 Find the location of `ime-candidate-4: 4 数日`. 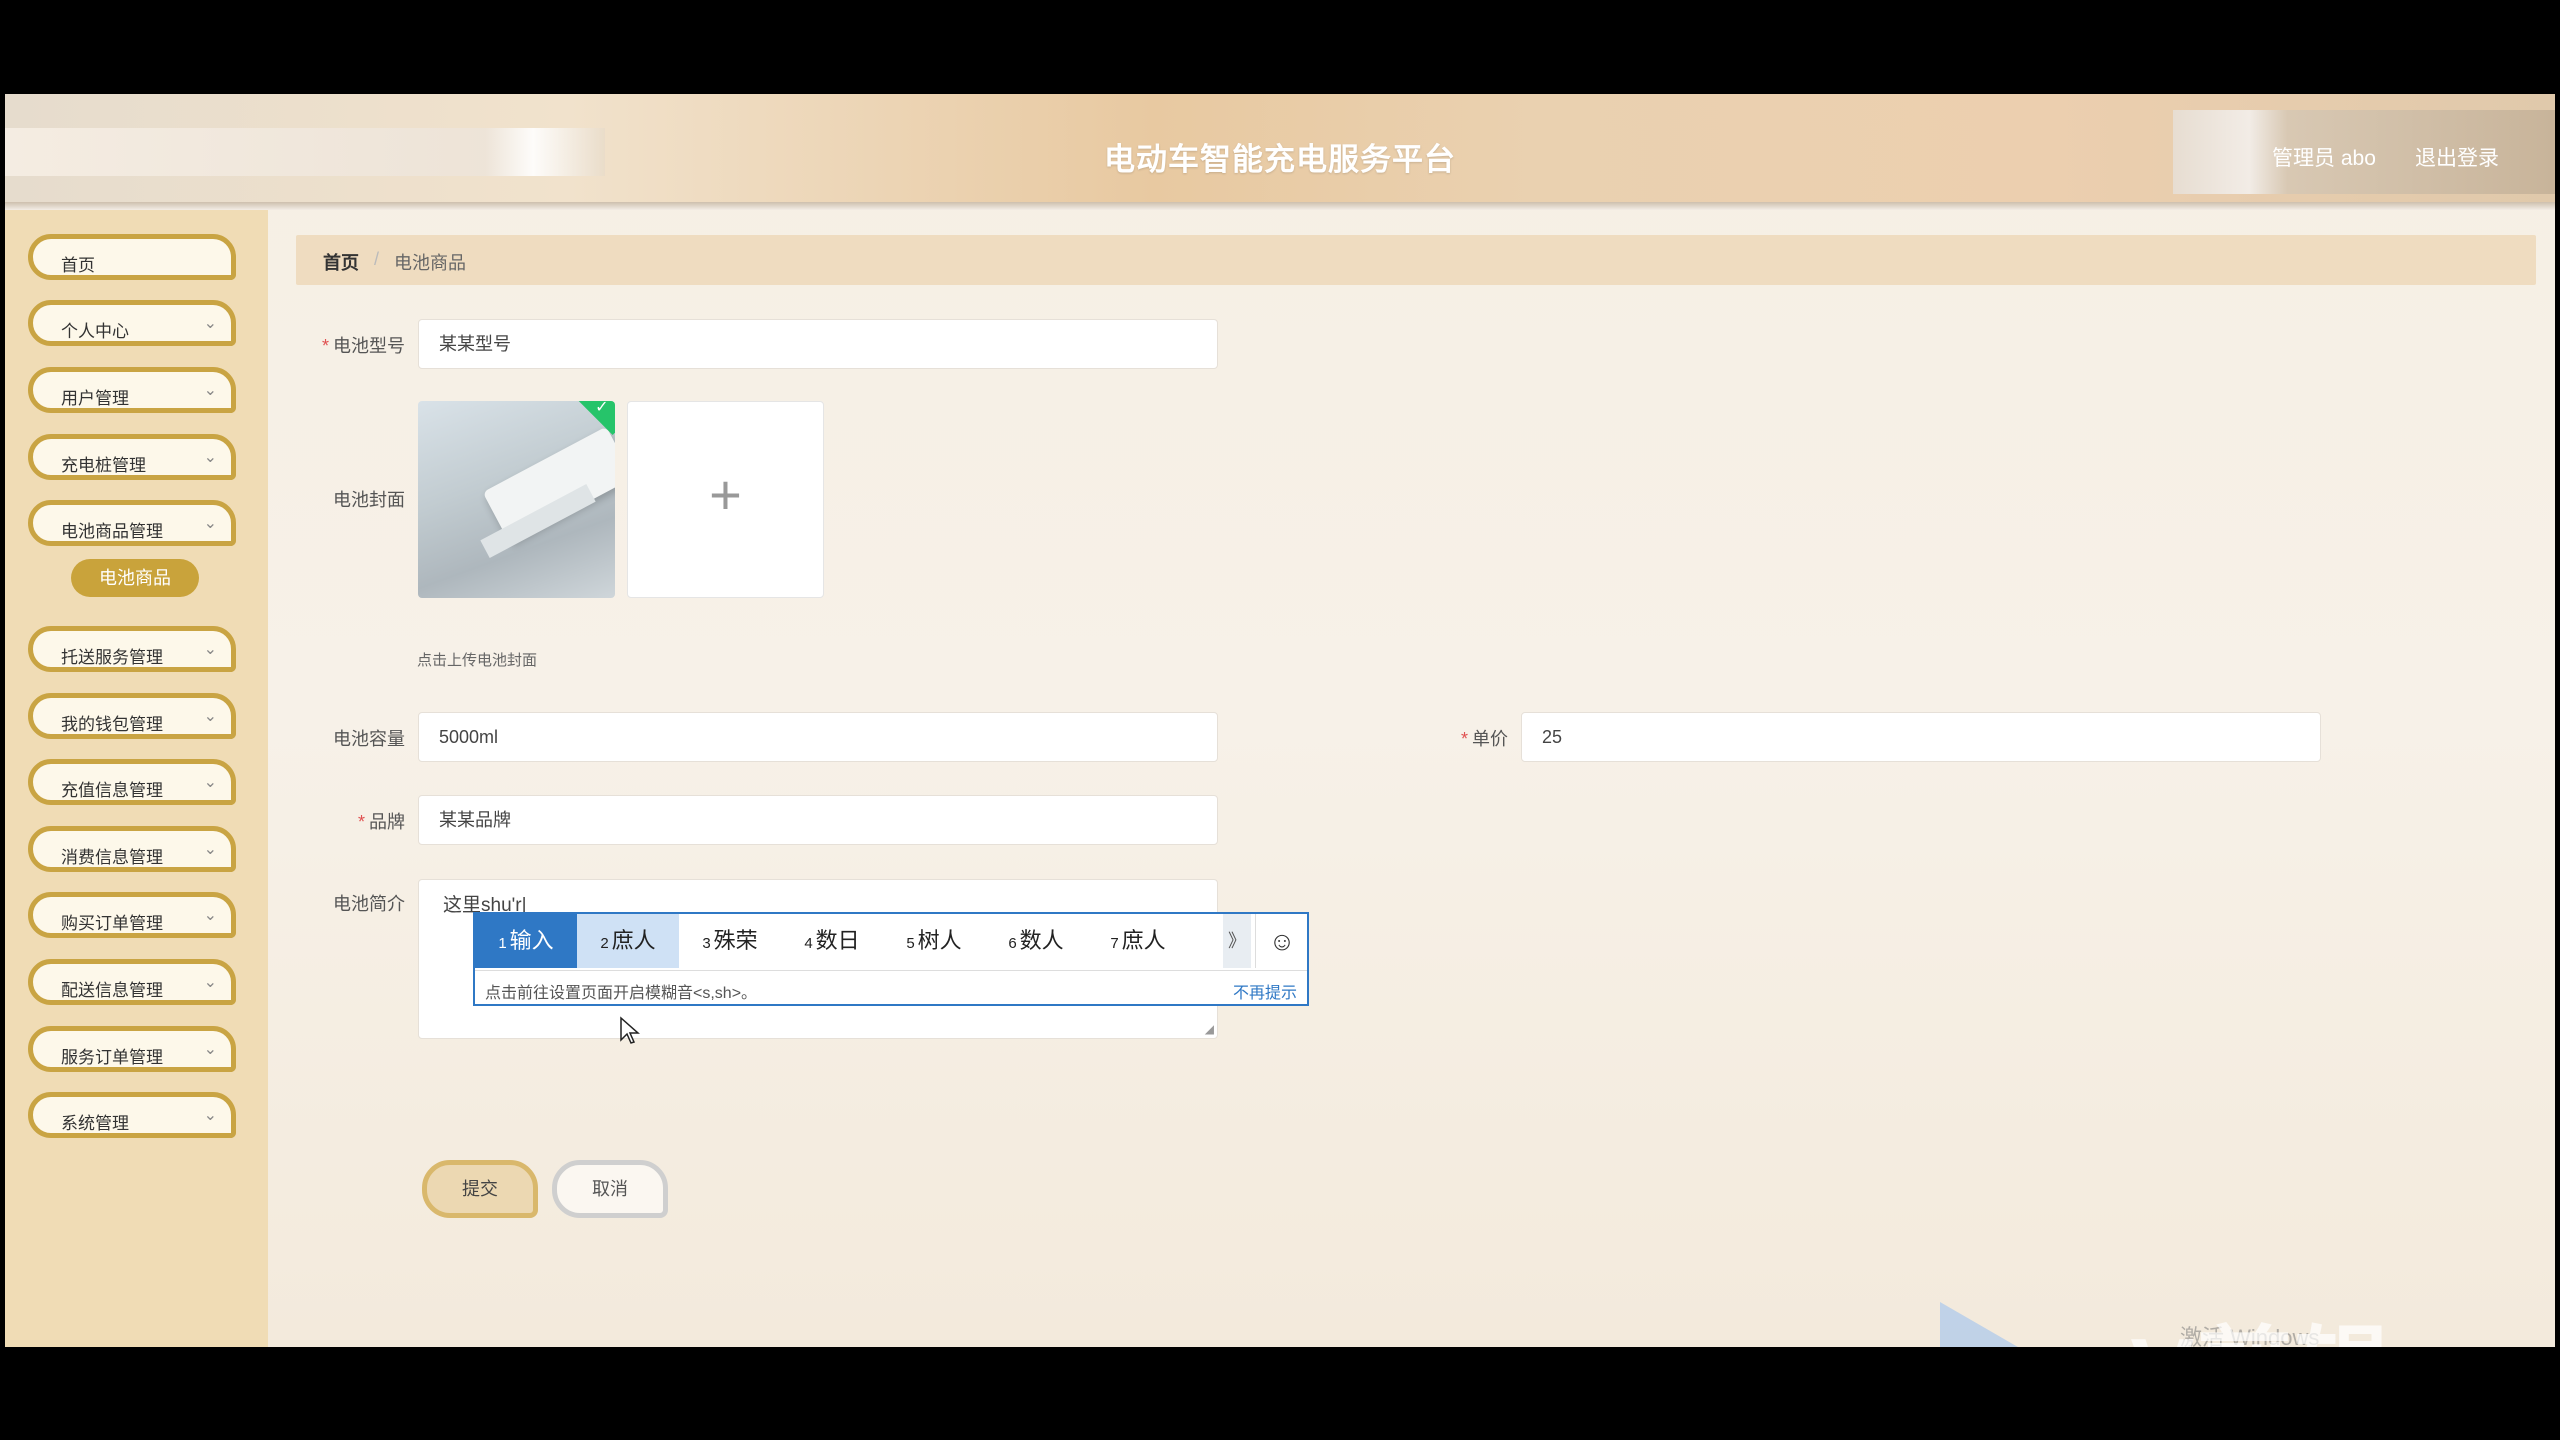

ime-candidate-4: 4 数日 is located at coordinates (832, 941).